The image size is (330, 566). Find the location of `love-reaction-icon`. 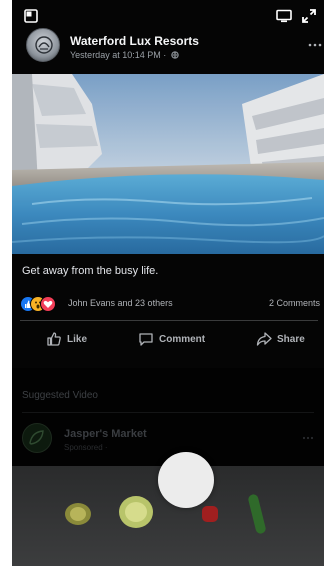

love-reaction-icon is located at coordinates (48, 304).